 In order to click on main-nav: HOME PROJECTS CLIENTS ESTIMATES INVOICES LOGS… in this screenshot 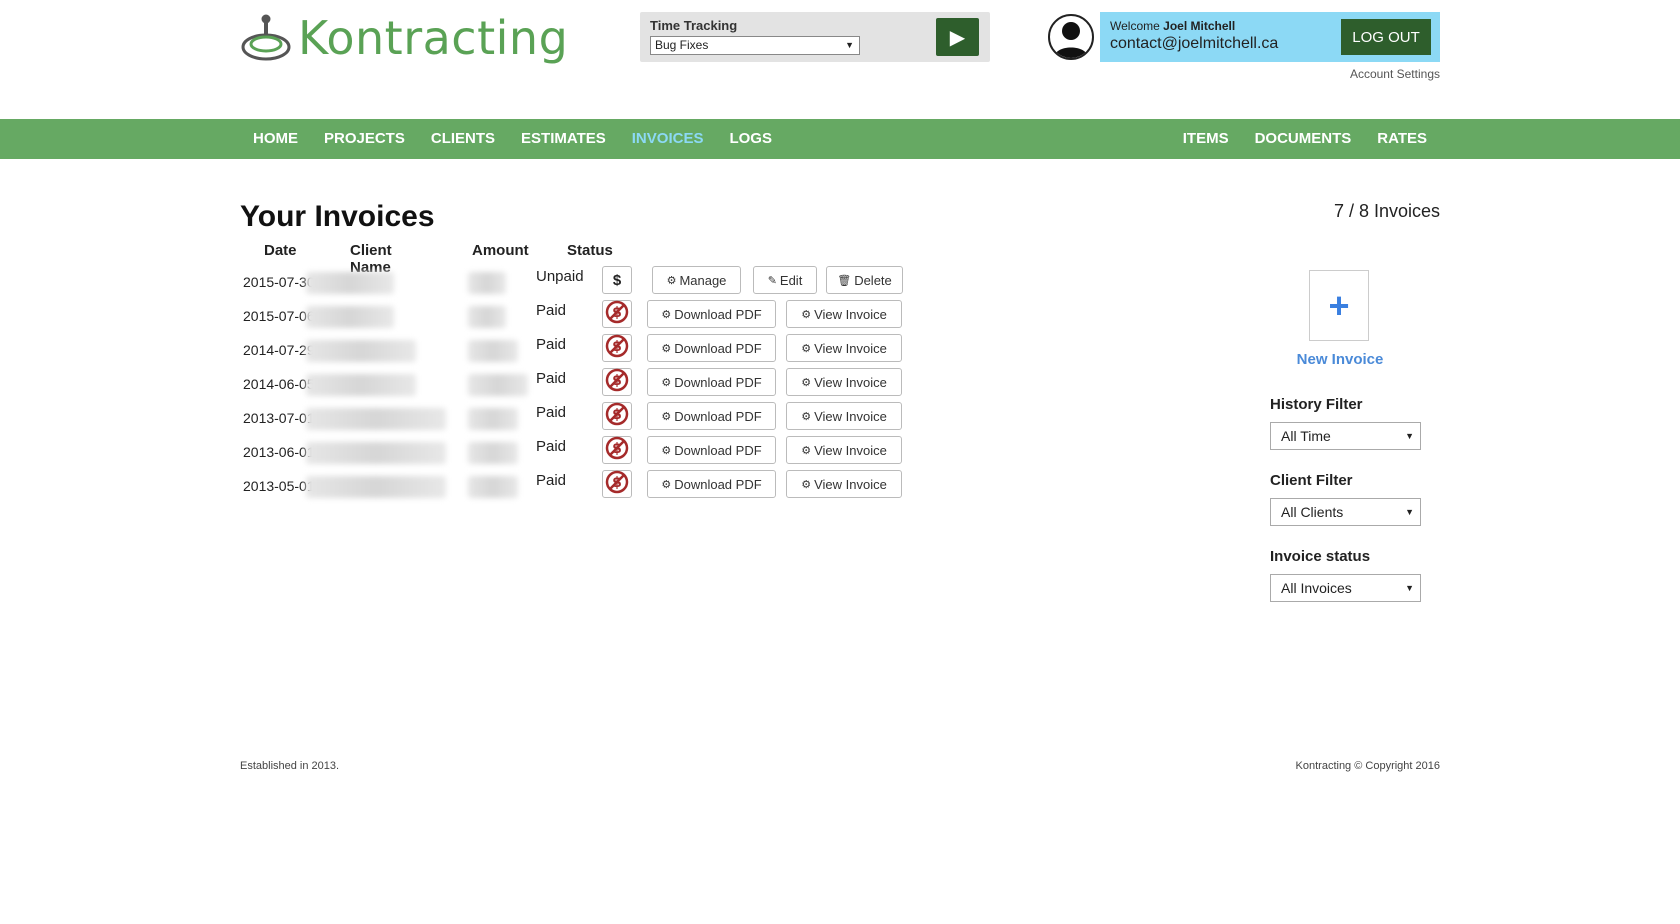, I will do `click(840, 139)`.